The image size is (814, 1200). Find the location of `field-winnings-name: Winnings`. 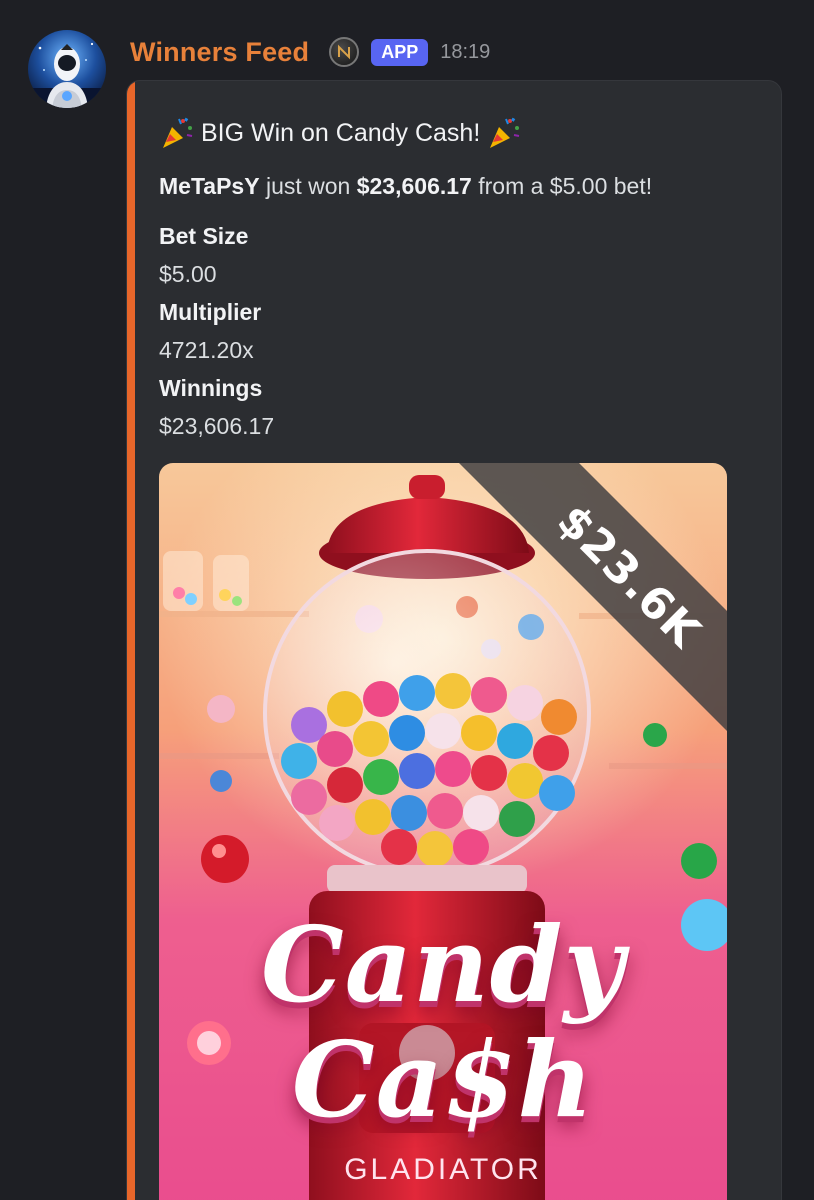

field-winnings-name: Winnings is located at coordinates (211, 388).